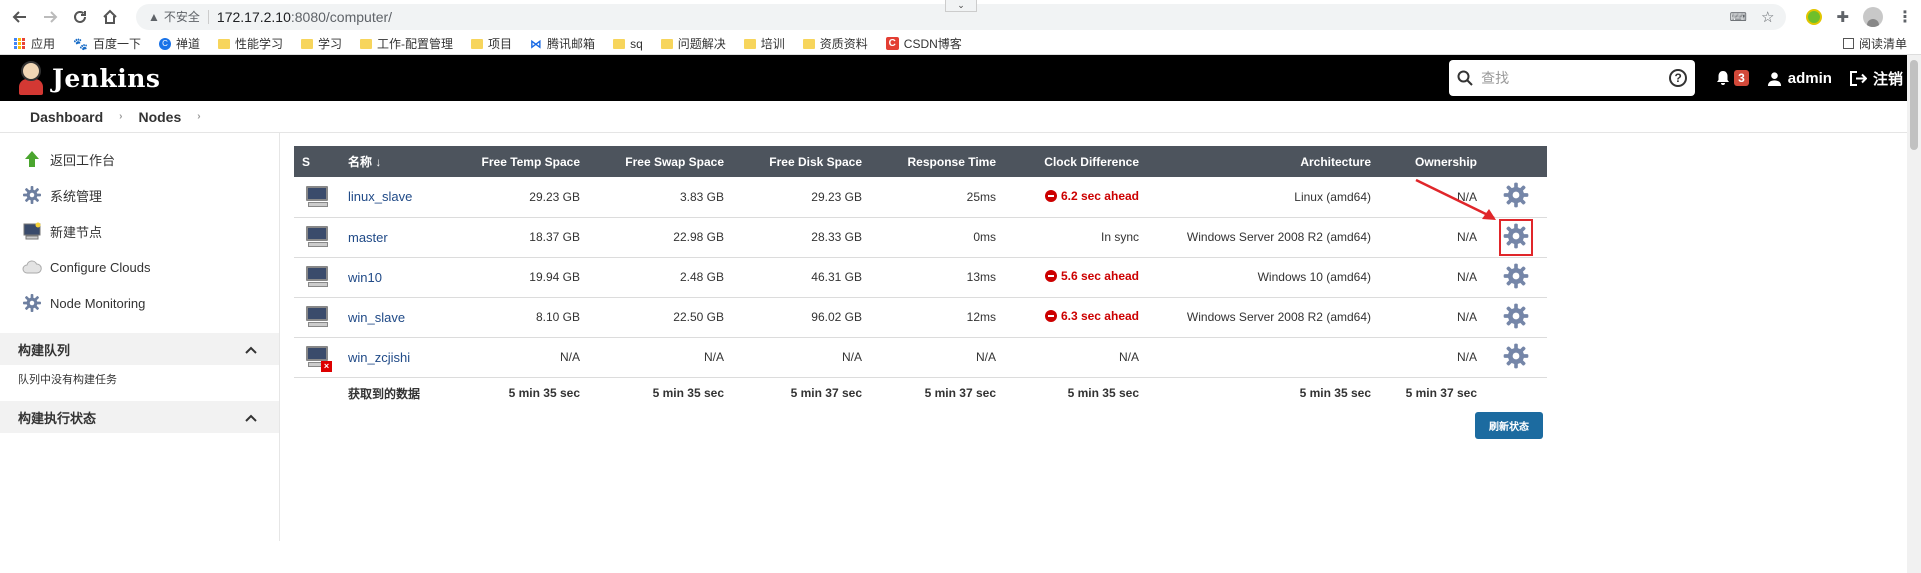 The height and width of the screenshot is (573, 1921). What do you see at coordinates (1263, 197) in the screenshot?
I see `architecture-value: Linux (amd64)` at bounding box center [1263, 197].